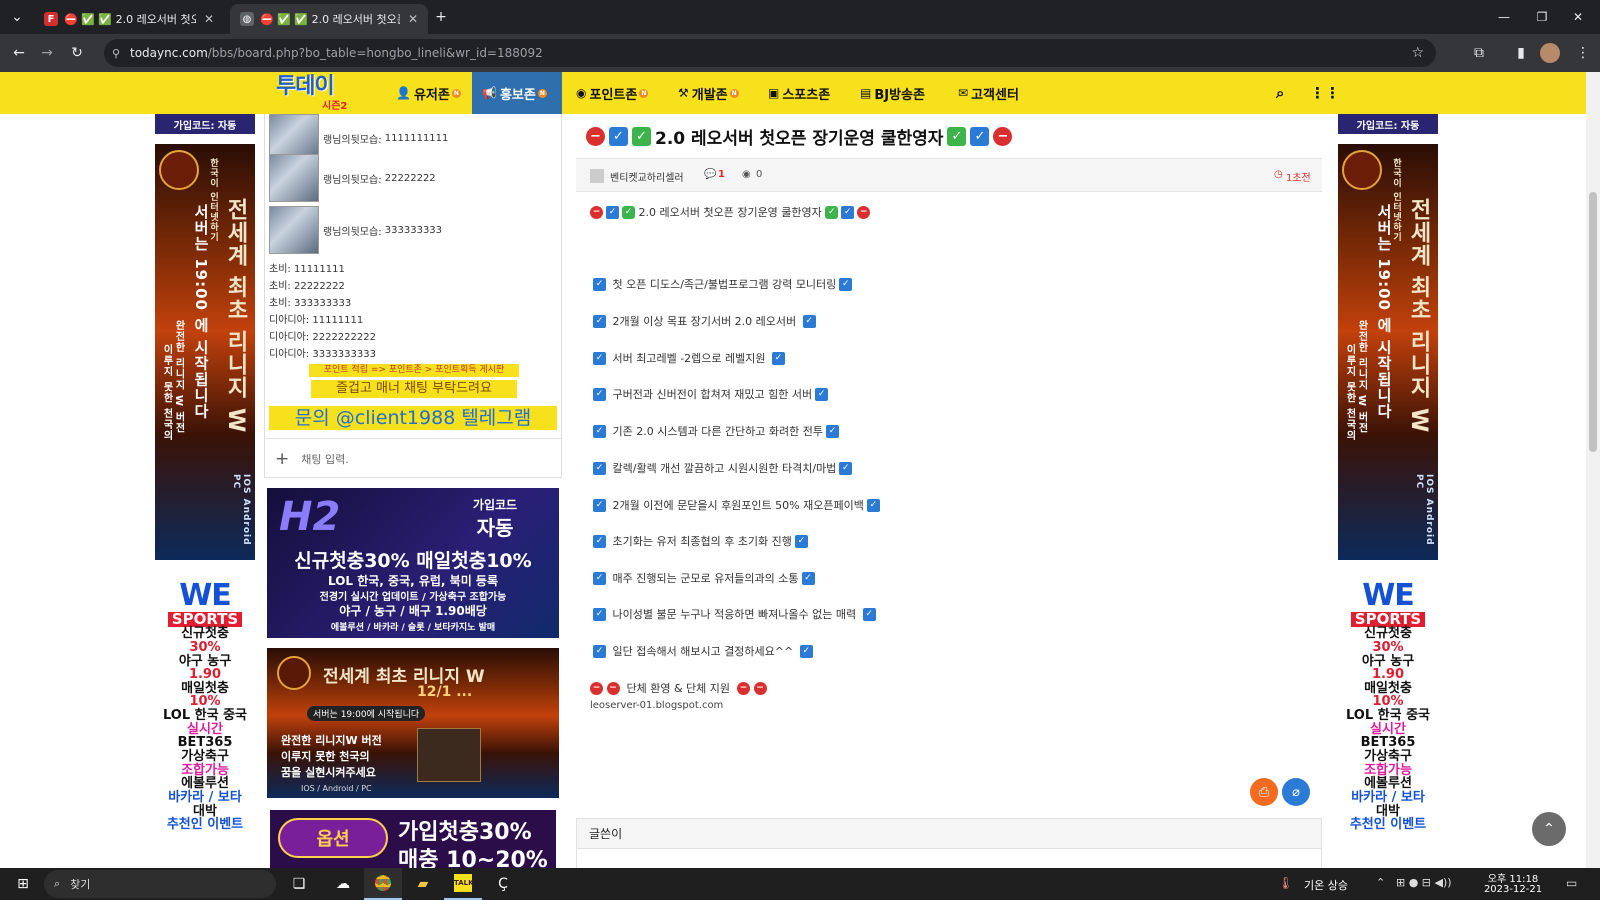  Describe the element at coordinates (289, 354) in the screenshot. I see `chat-user: 디아디아:` at that location.